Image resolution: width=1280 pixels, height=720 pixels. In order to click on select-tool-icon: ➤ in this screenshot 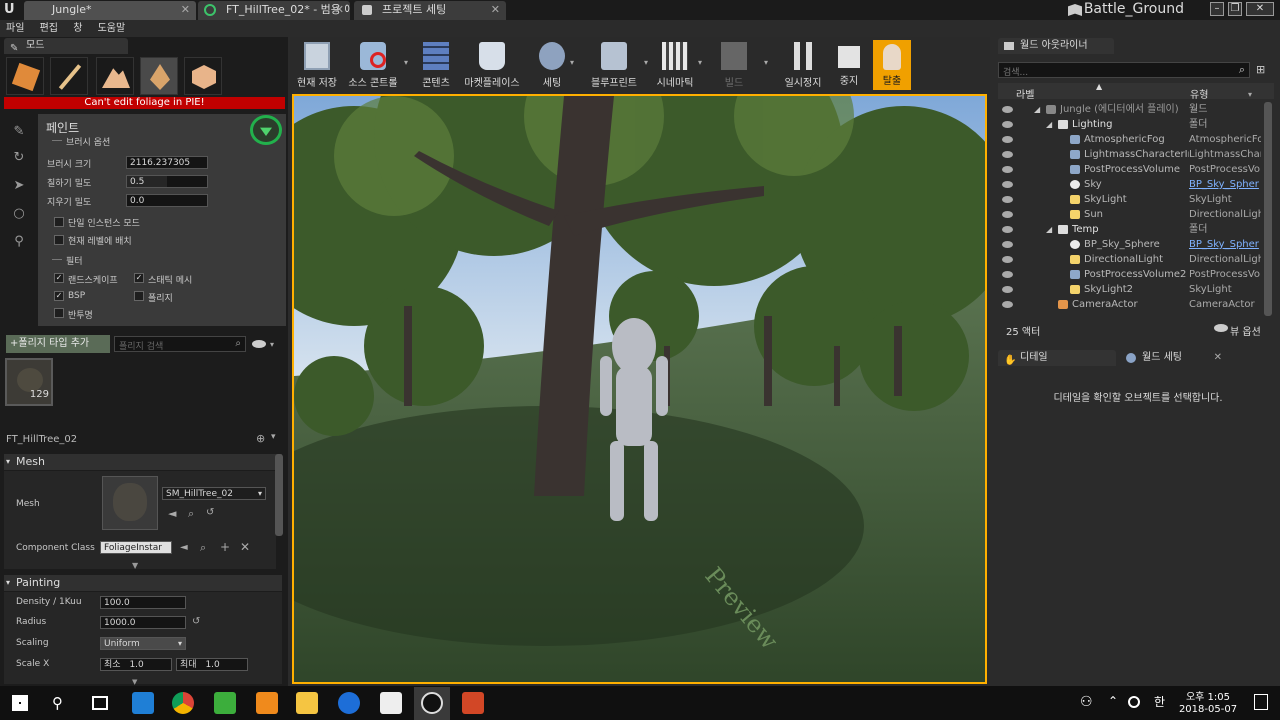, I will do `click(19, 187)`.